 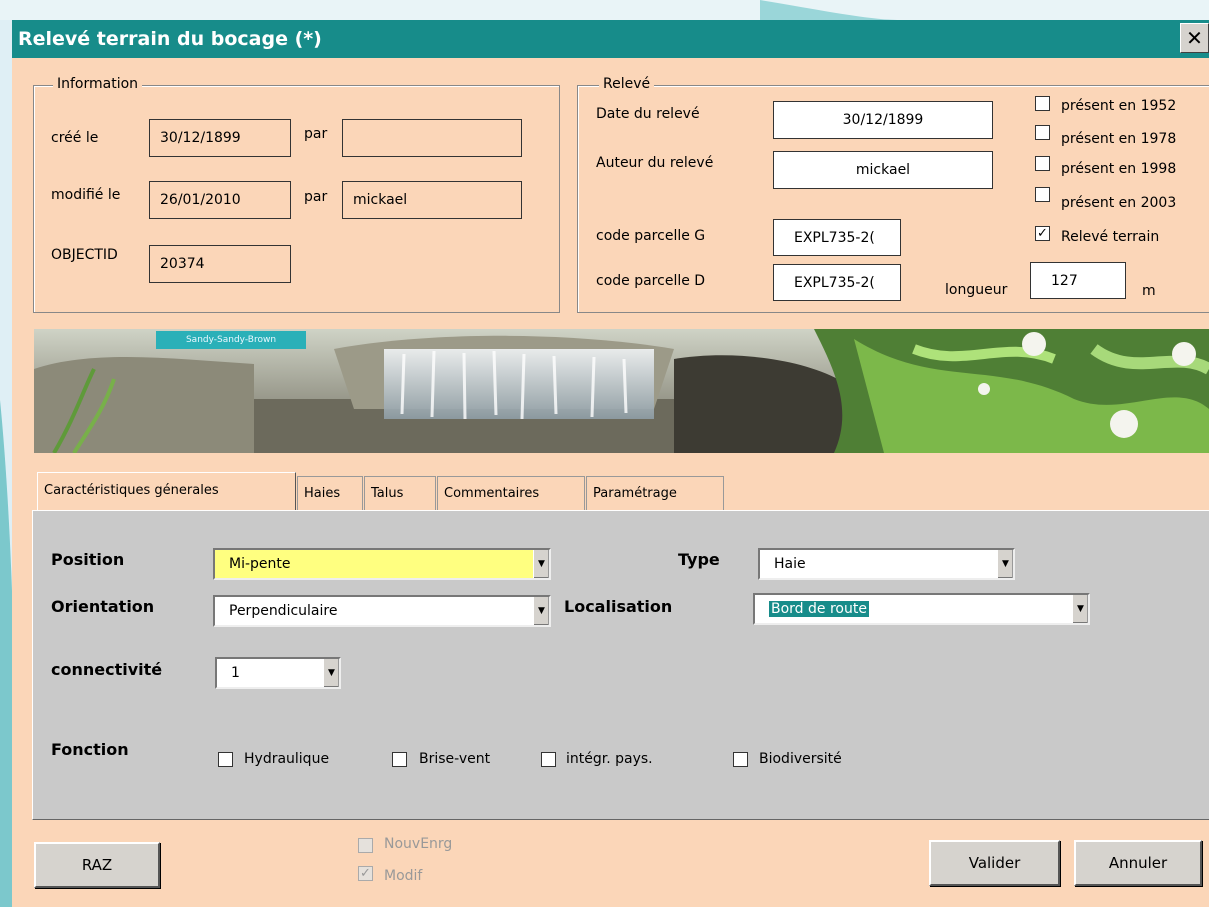 I want to click on localisation-value: Bord de route, so click(x=819, y=609).